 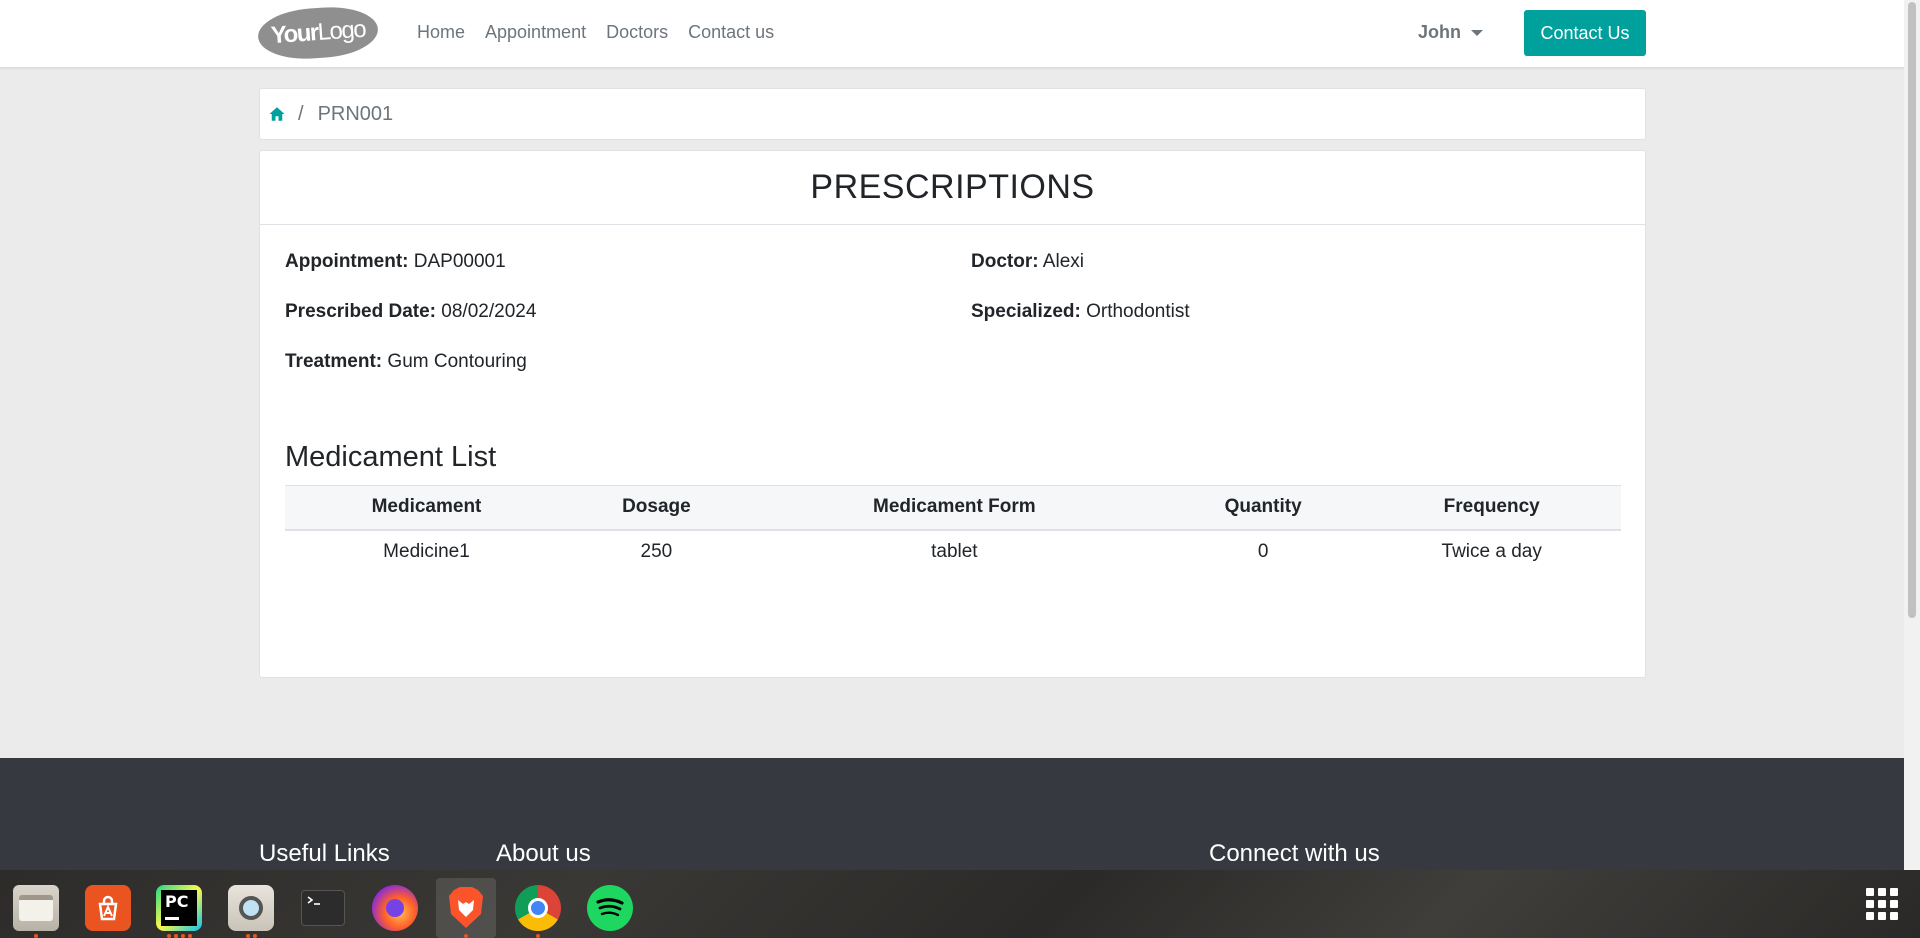 I want to click on column-header-dosage: Dosage, so click(x=656, y=508).